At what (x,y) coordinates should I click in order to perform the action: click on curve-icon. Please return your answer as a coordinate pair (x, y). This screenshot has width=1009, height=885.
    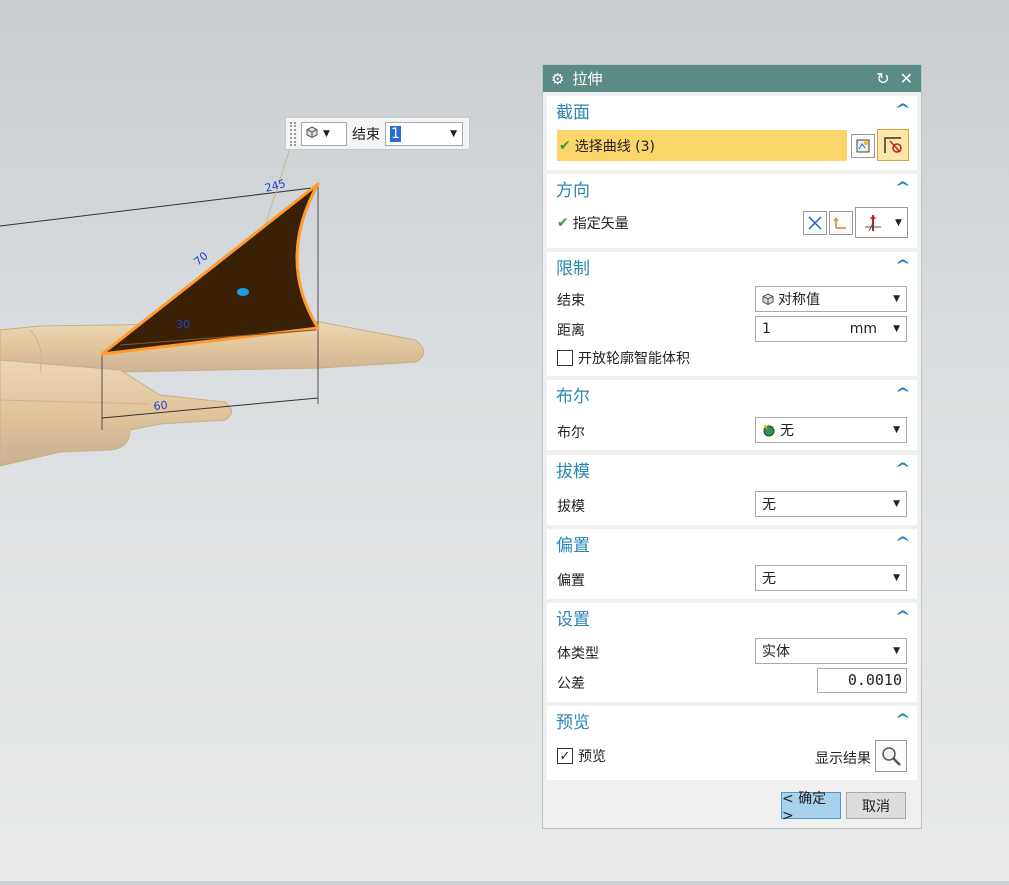
    Looking at the image, I should click on (893, 145).